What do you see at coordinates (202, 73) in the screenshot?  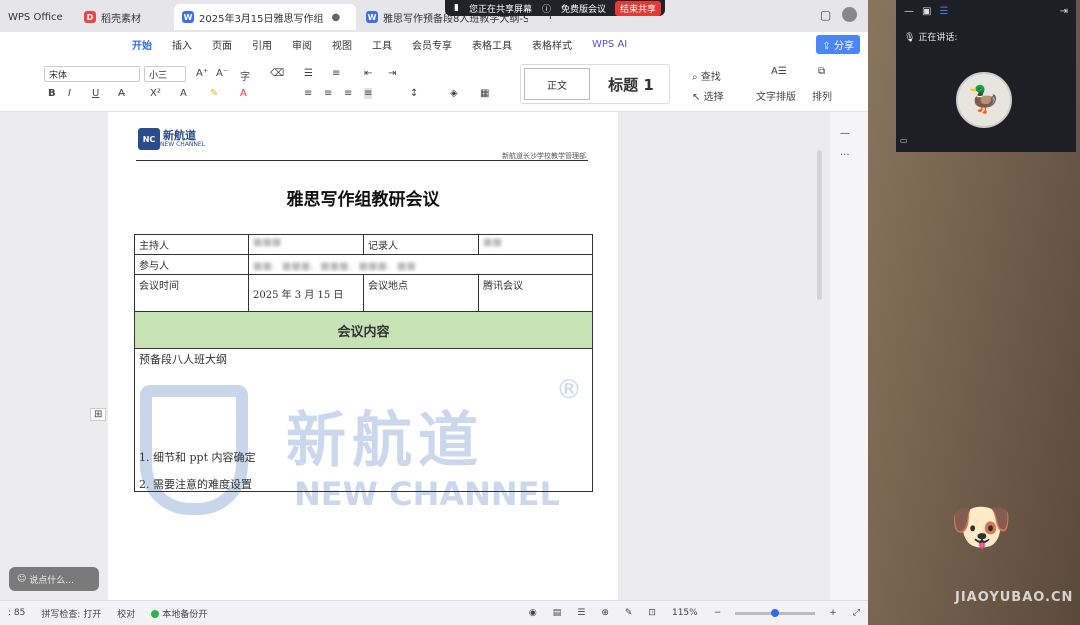 I see `grow-font-icon: A⁺` at bounding box center [202, 73].